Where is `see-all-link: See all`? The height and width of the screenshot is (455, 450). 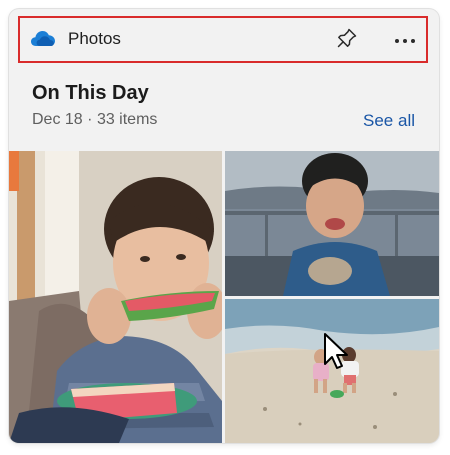
see-all-link: See all is located at coordinates (389, 121).